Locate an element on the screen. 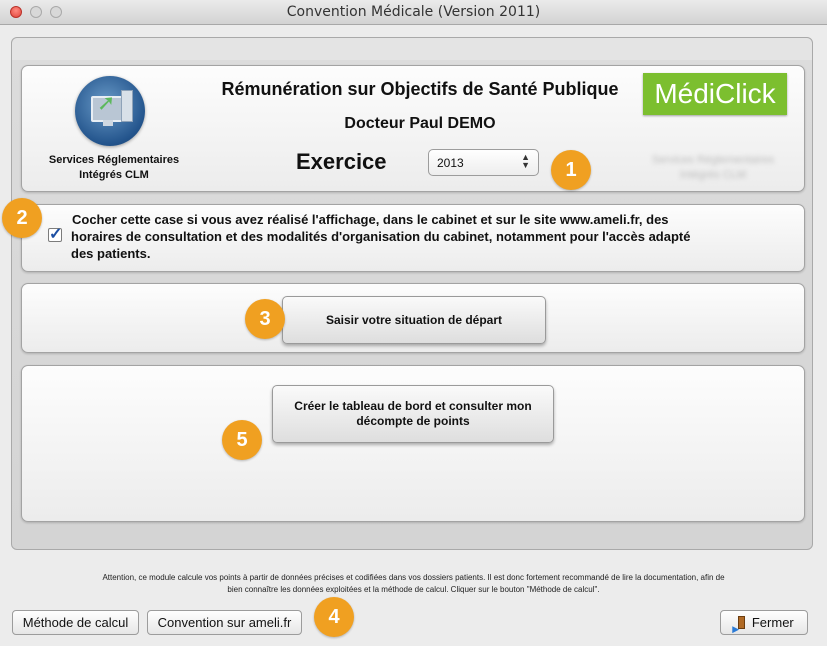 The height and width of the screenshot is (646, 827). blurred-line2: Intégrés CLM is located at coordinates (713, 175).